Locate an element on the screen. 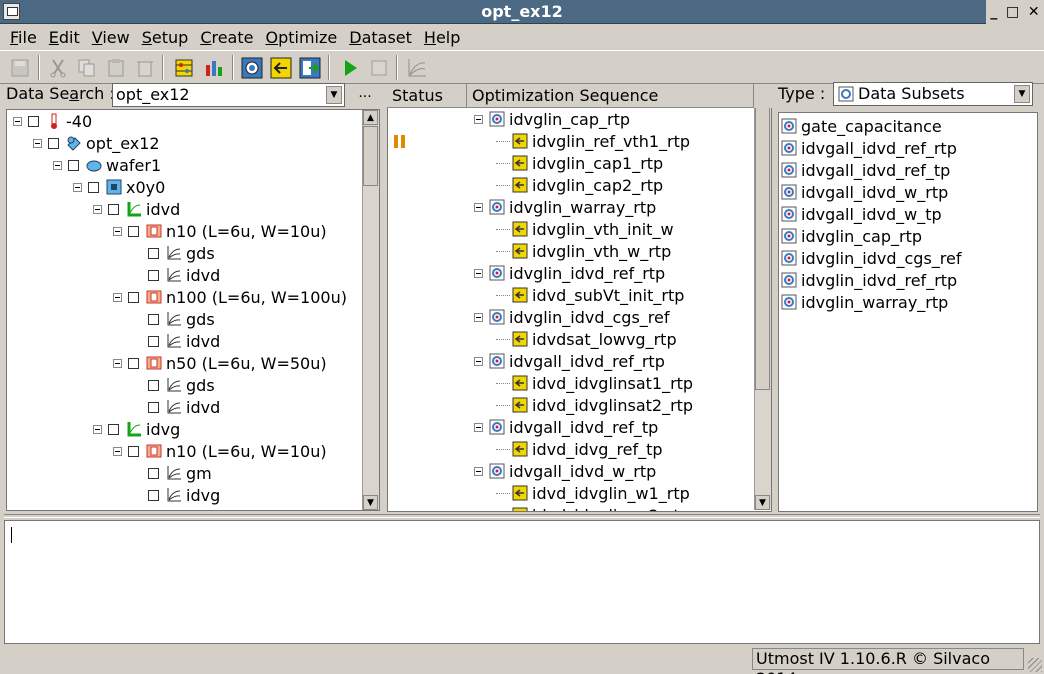 The width and height of the screenshot is (1044, 674). subset-item: idvgall_idvd_w_rtp is located at coordinates (864, 192).